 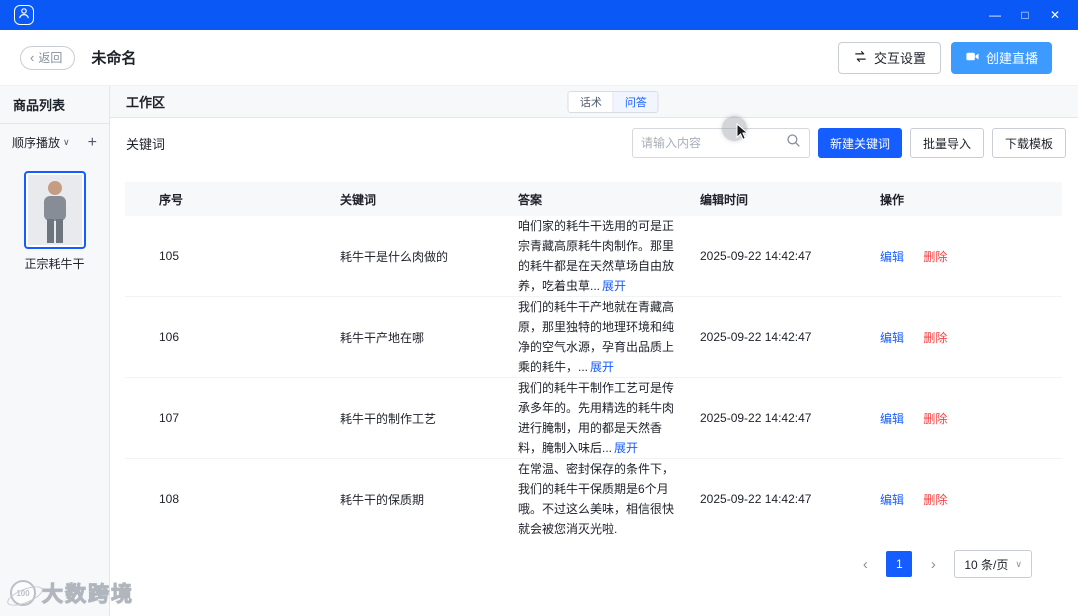 I want to click on minimize-icon: —, so click(x=995, y=15).